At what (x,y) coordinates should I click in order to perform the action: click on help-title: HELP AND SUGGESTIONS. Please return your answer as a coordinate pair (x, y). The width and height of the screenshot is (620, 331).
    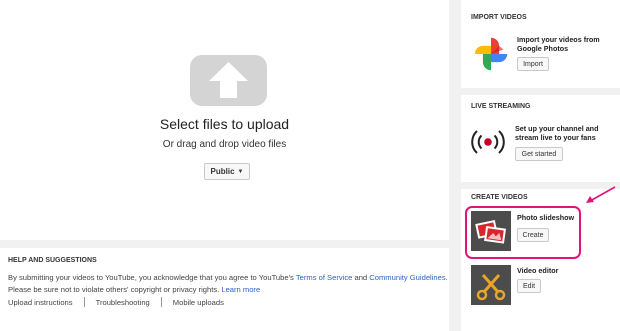
    Looking at the image, I should click on (52, 260).